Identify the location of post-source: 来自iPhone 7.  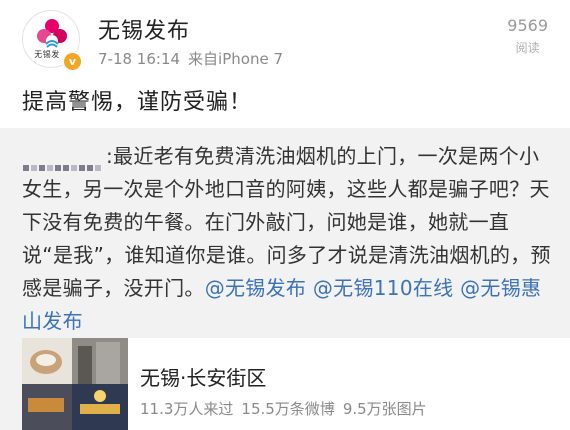
(235, 59).